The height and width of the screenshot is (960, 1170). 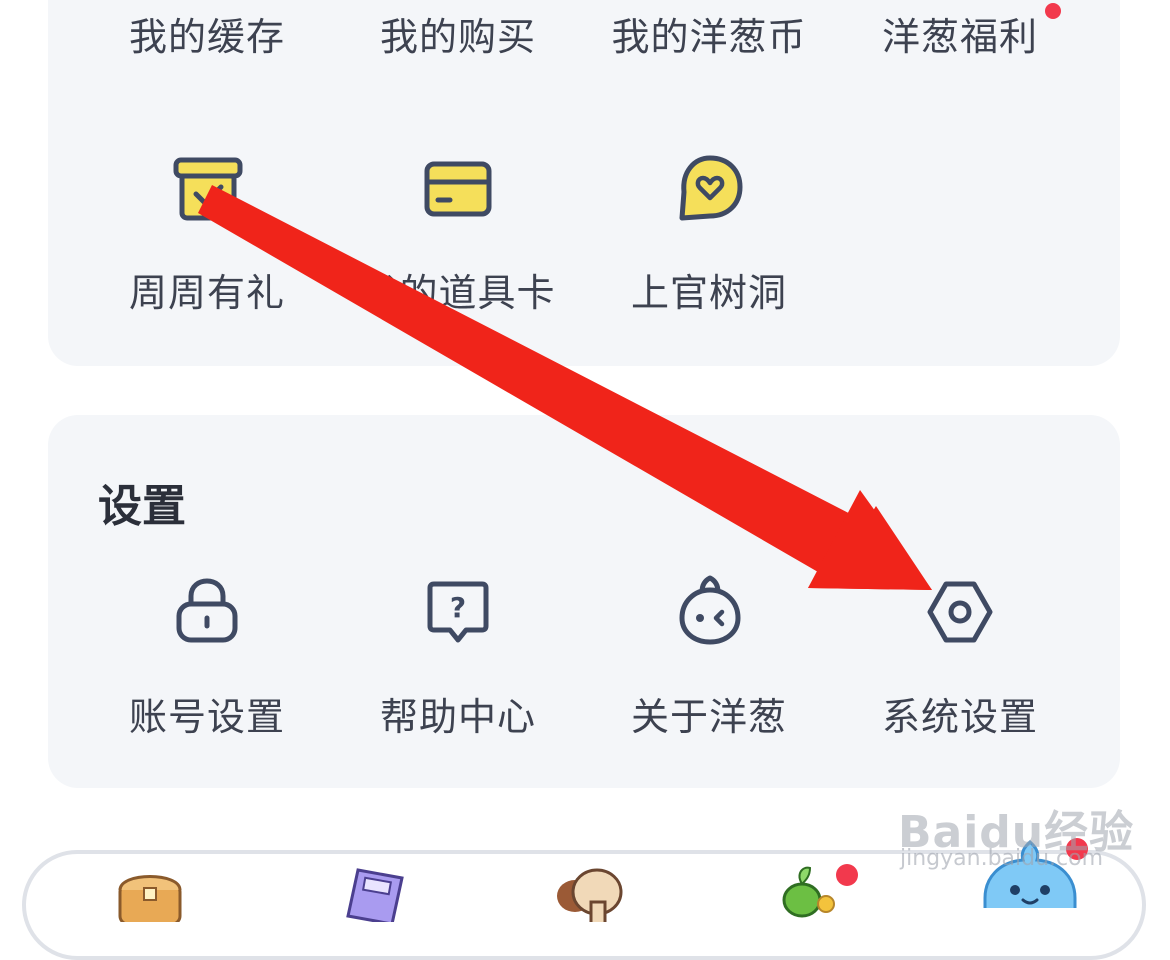 I want to click on lock-icon, so click(x=207, y=612).